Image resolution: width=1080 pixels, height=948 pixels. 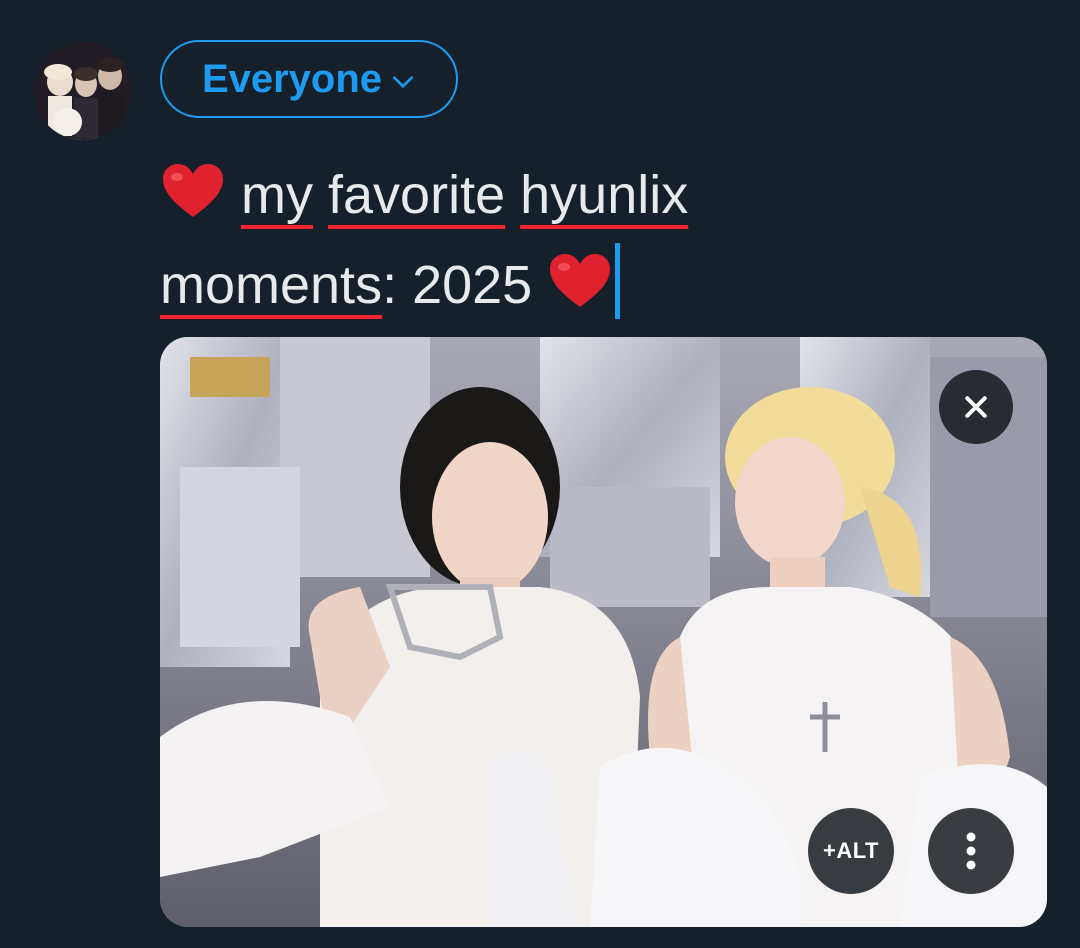 I want to click on text-segment: : 2025, so click(x=457, y=285).